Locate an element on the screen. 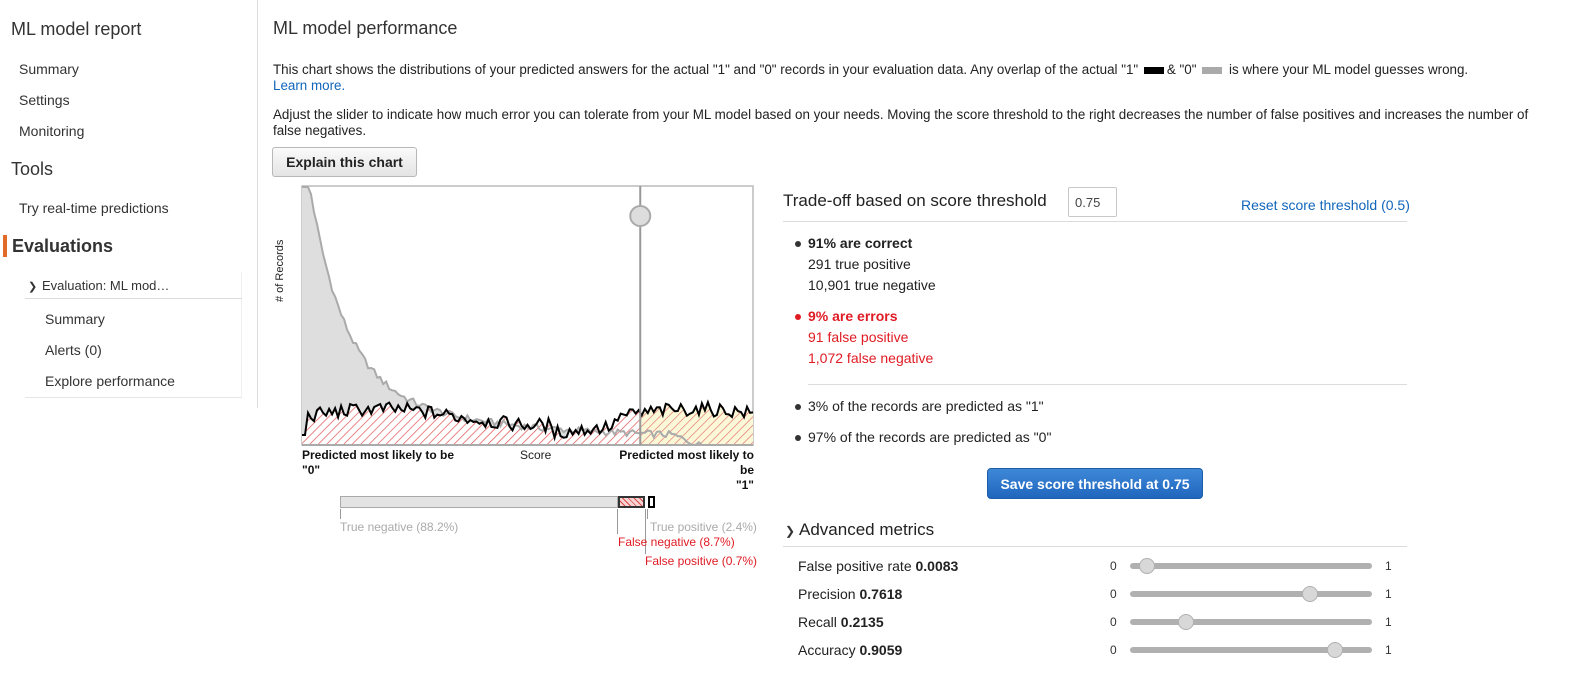 Image resolution: width=1580 pixels, height=691 pixels. true-negative-segment is located at coordinates (479, 502).